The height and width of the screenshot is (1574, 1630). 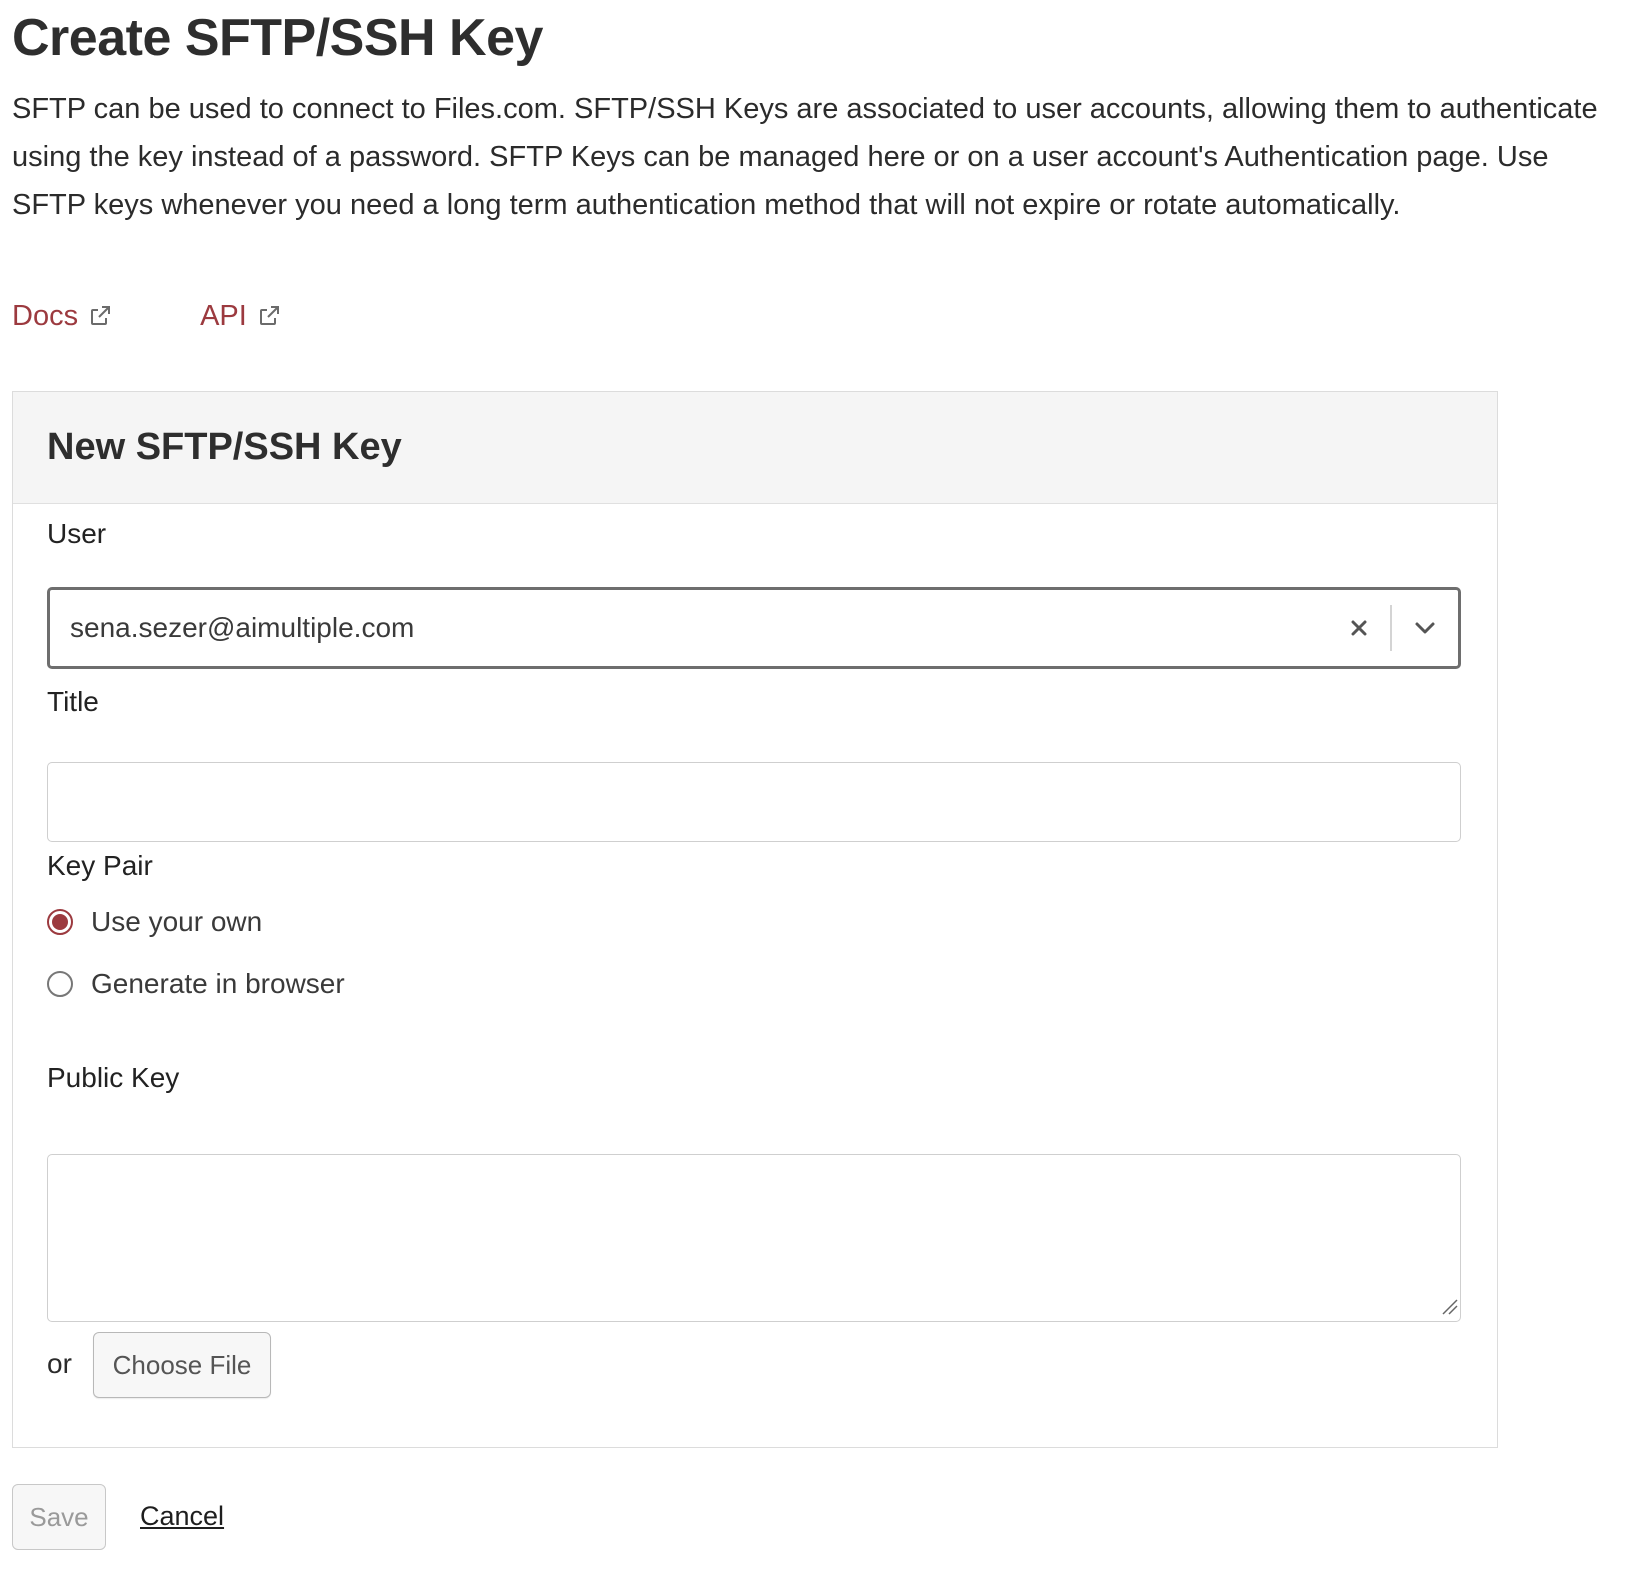 What do you see at coordinates (277, 38) in the screenshot?
I see `page-title: Create SFTP/SSH Key` at bounding box center [277, 38].